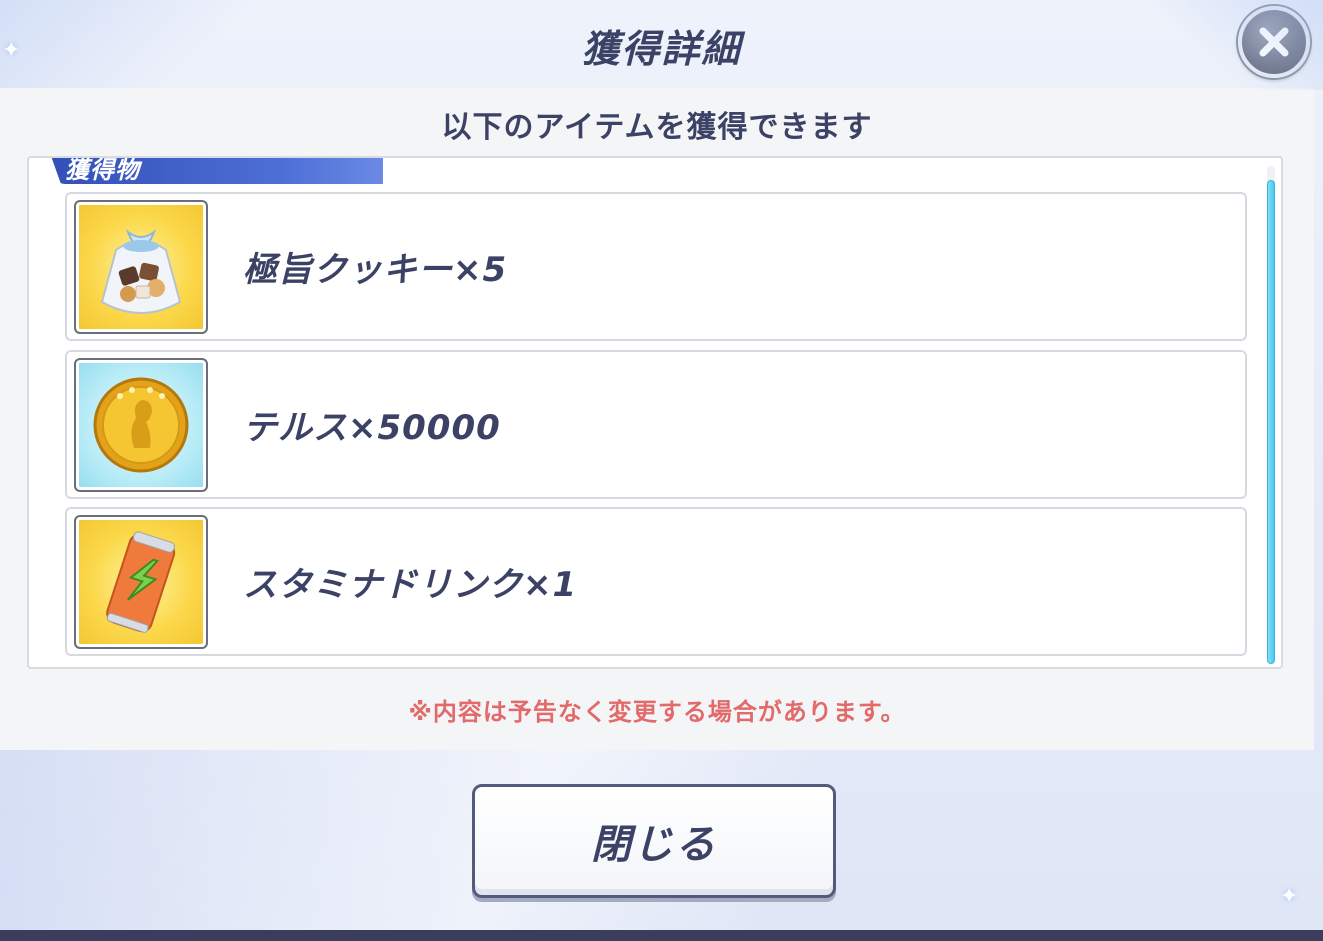  Describe the element at coordinates (1289, 896) in the screenshot. I see `sparkle-icon: ✦` at that location.